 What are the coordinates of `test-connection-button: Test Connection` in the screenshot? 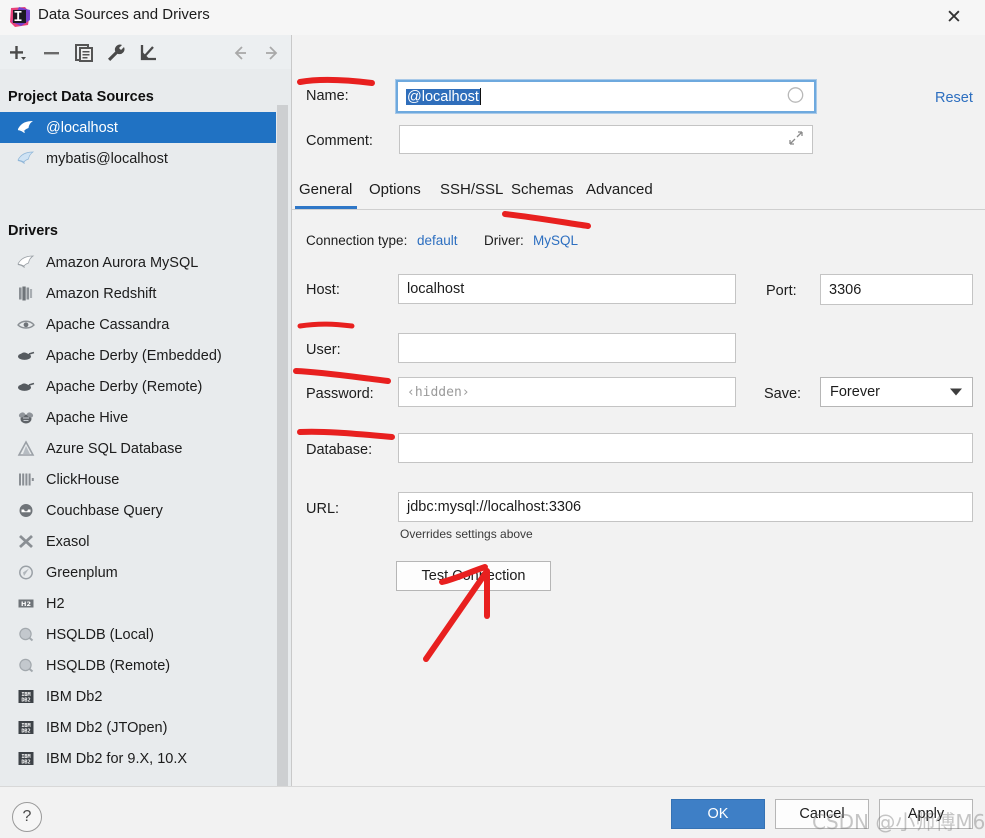 It's located at (473, 576).